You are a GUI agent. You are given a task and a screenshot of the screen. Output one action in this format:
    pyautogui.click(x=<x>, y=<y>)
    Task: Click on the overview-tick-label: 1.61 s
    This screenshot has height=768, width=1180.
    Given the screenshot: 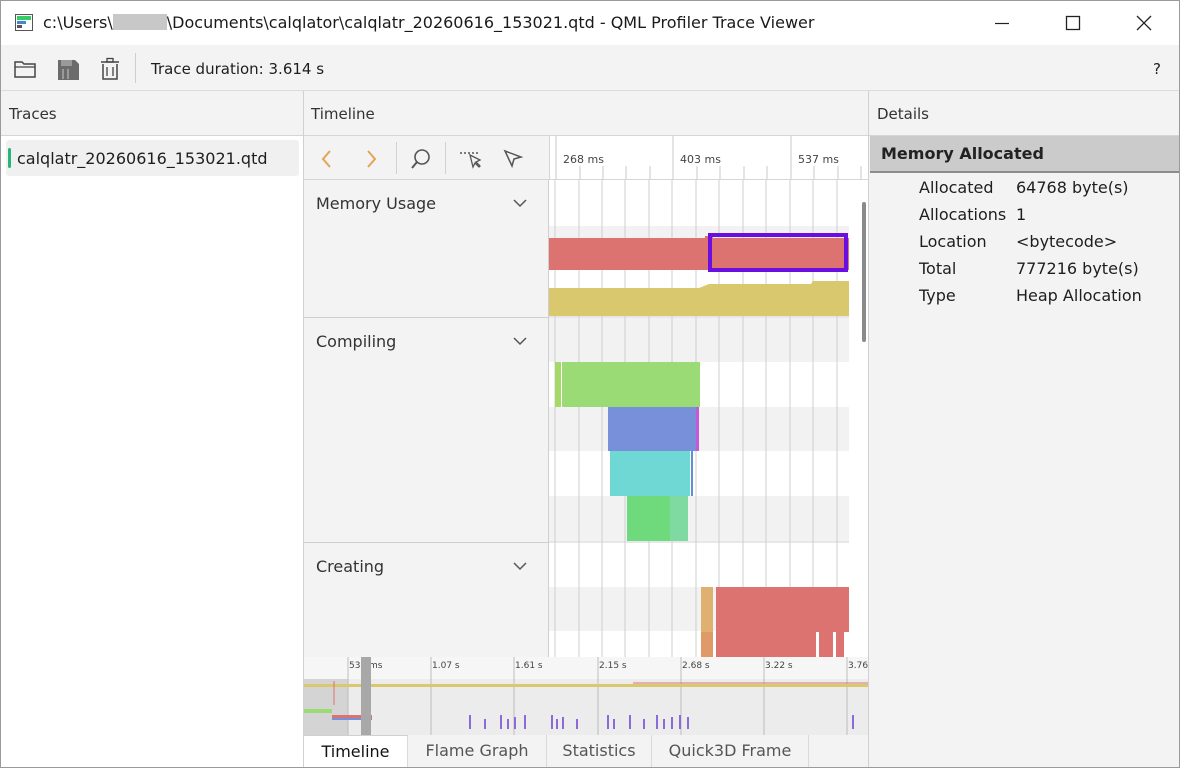 What is the action you would take?
    pyautogui.click(x=529, y=666)
    